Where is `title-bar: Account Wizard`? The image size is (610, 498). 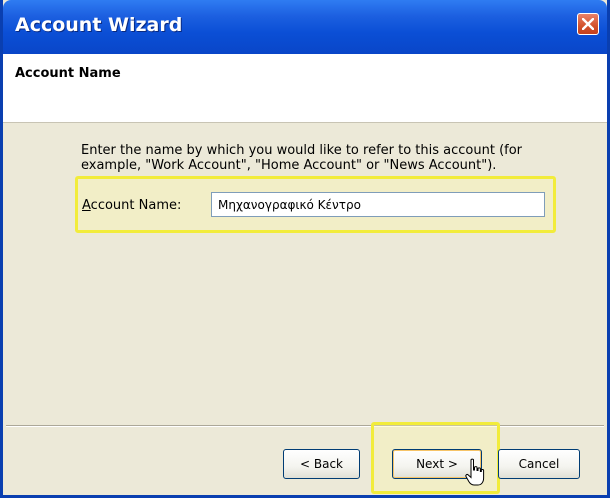
title-bar: Account Wizard is located at coordinates (305, 27).